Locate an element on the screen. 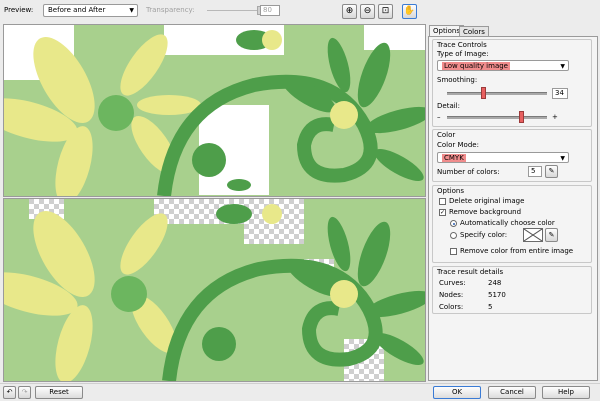  trace-results-title: Trace result details is located at coordinates (470, 272).